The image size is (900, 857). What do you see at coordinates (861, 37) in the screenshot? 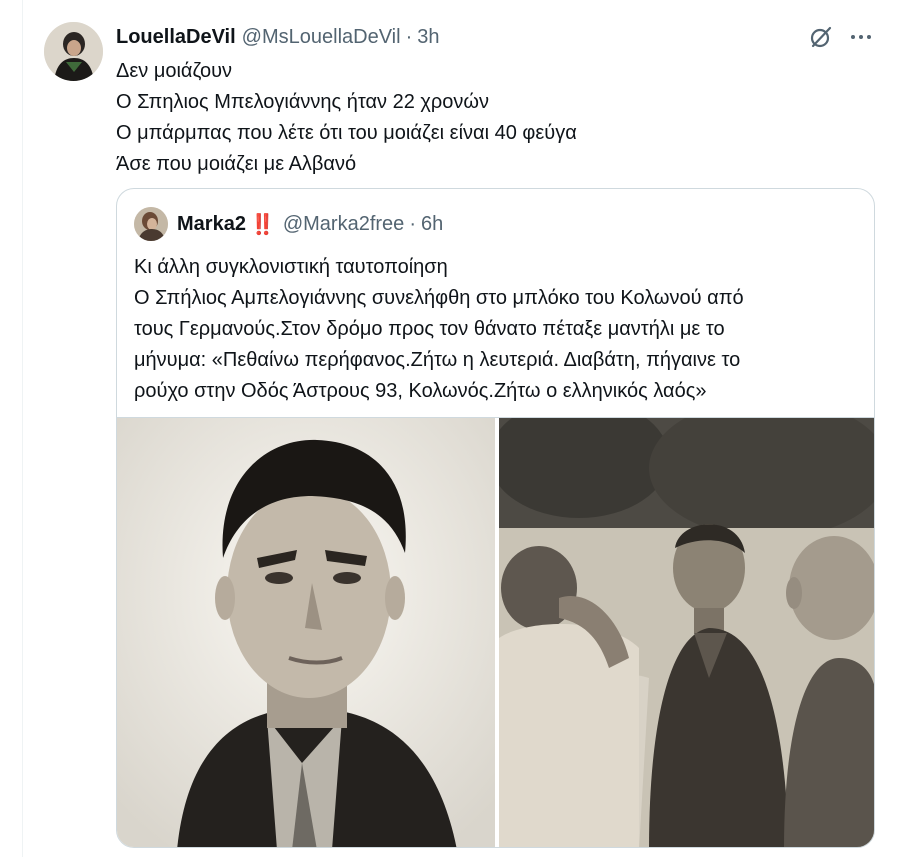
I see `more-icon` at bounding box center [861, 37].